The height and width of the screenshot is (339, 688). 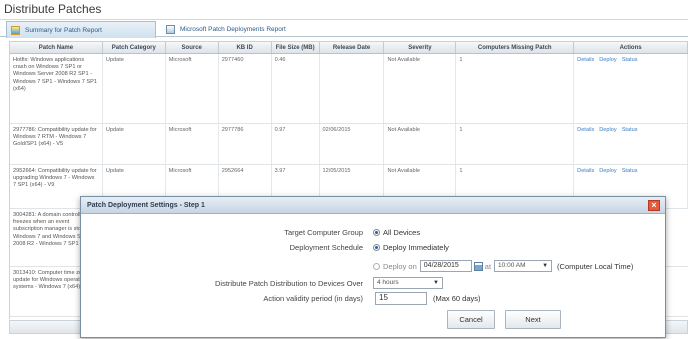 What do you see at coordinates (654, 205) in the screenshot?
I see `close-icon: ×` at bounding box center [654, 205].